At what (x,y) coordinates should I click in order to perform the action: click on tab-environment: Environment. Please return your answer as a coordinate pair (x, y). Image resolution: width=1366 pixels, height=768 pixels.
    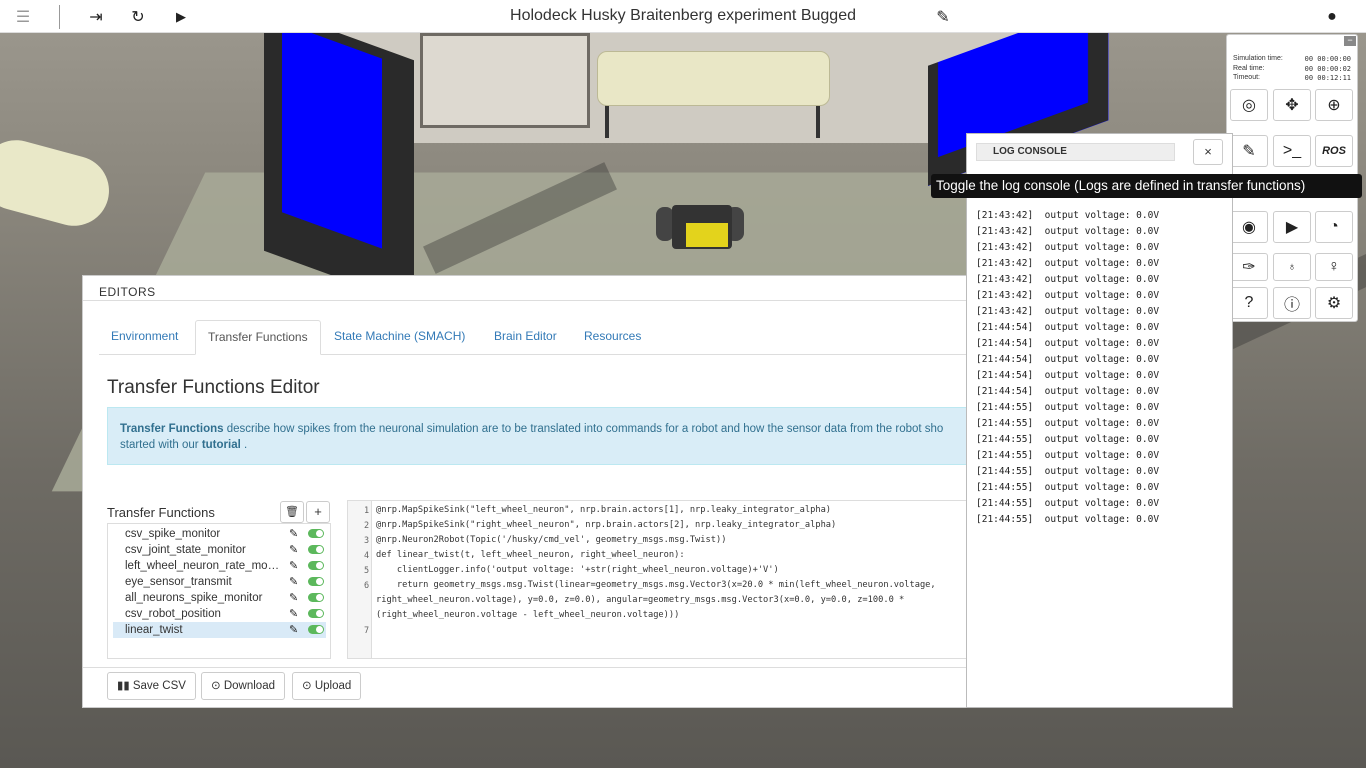
    Looking at the image, I should click on (144, 337).